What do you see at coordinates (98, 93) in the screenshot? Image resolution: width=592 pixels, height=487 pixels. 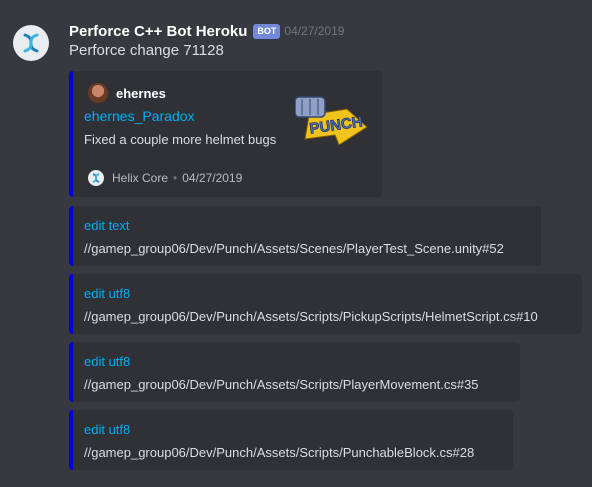 I see `author-avatar` at bounding box center [98, 93].